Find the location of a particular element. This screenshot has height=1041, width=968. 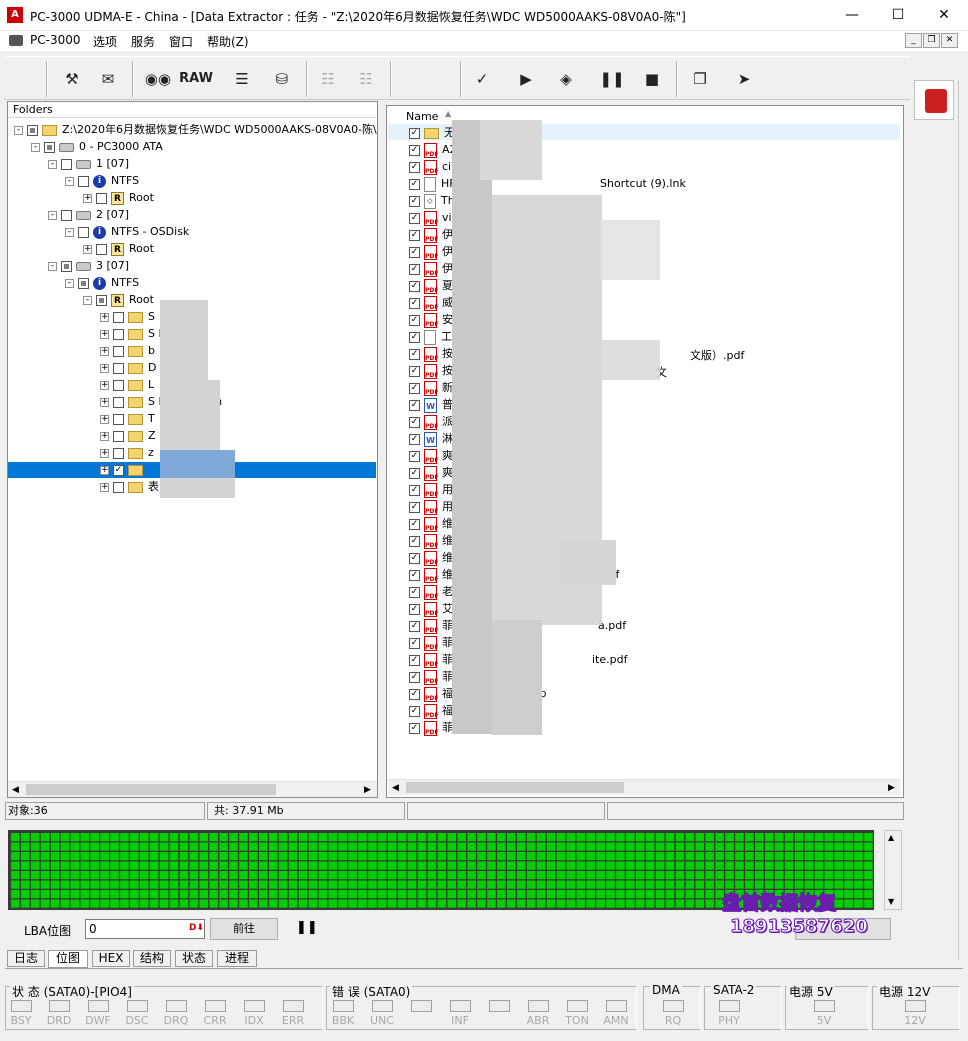

tab-process: 进程 is located at coordinates (237, 958).